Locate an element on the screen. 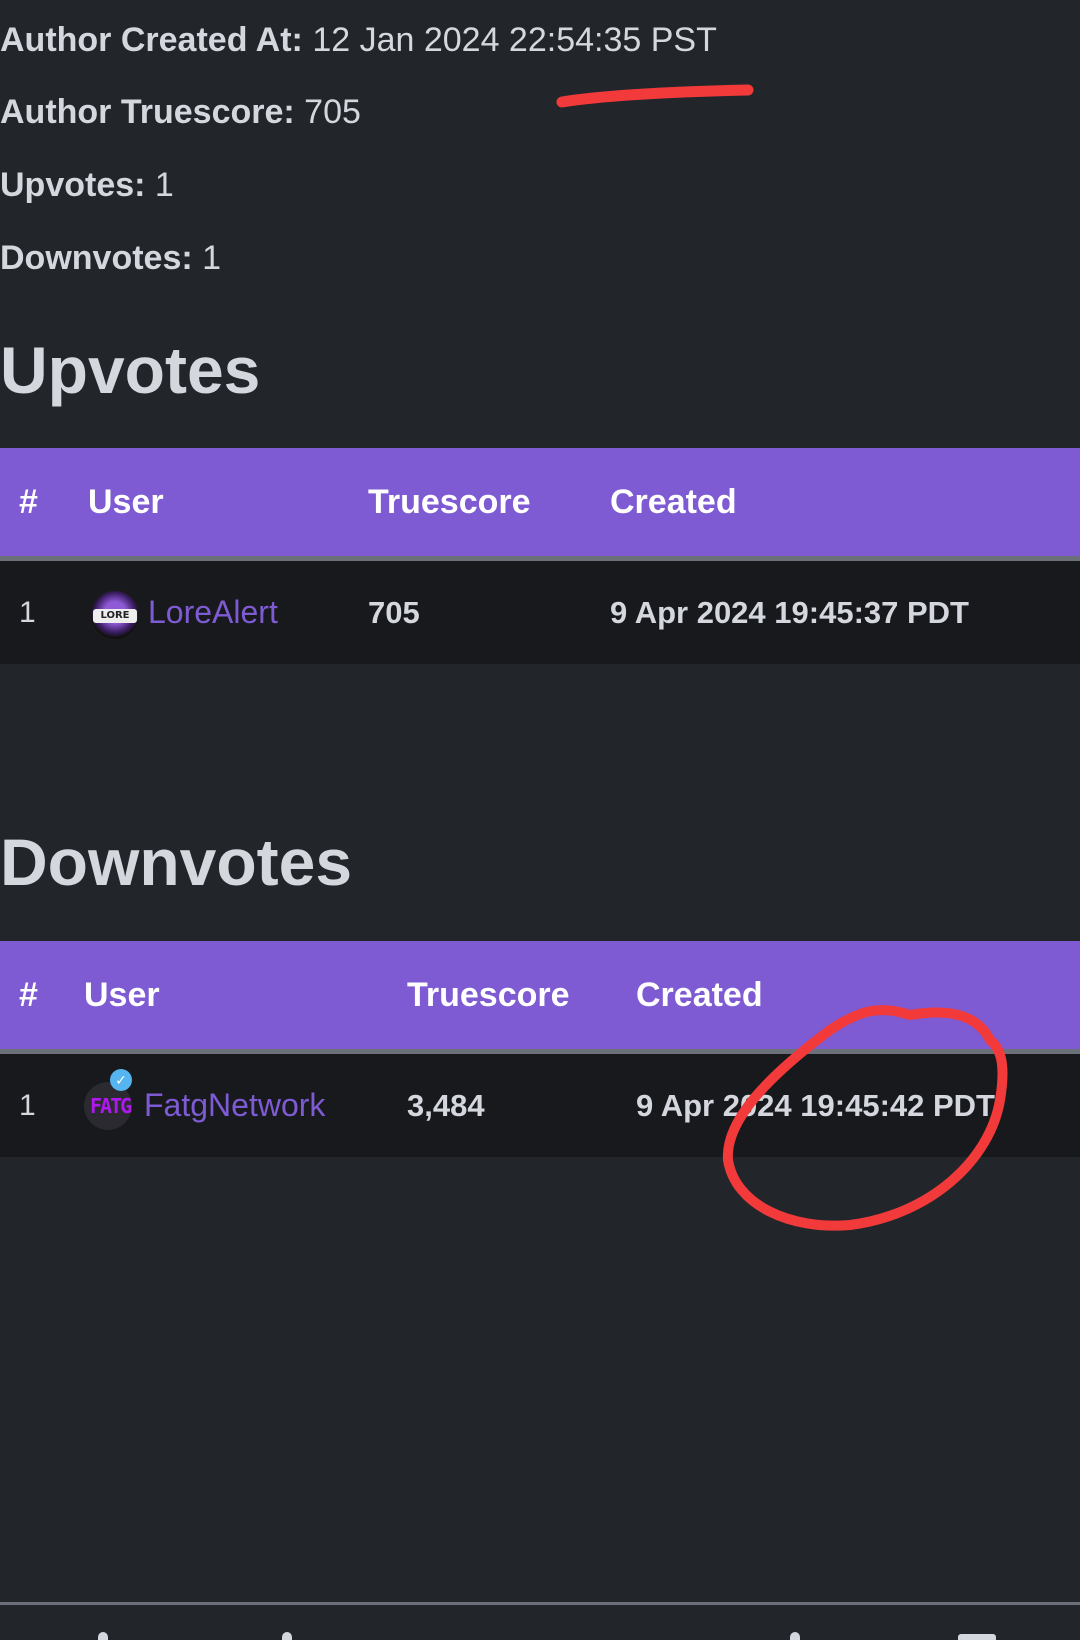  author-truescore-label: Author Truescore: is located at coordinates (147, 112).